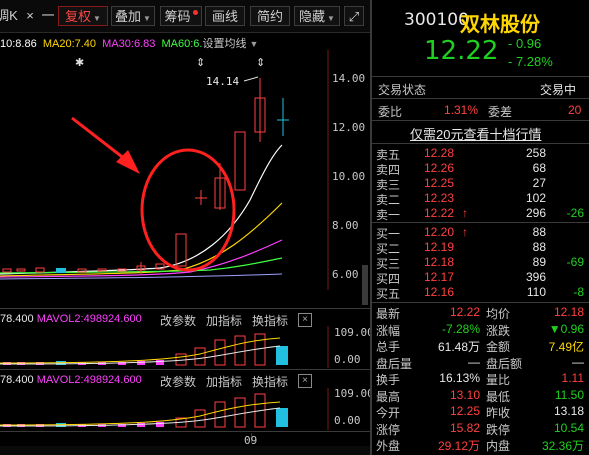 The image size is (589, 455). Describe the element at coordinates (83, 16) in the screenshot. I see `fuquan-button: 复权 ▼` at that location.